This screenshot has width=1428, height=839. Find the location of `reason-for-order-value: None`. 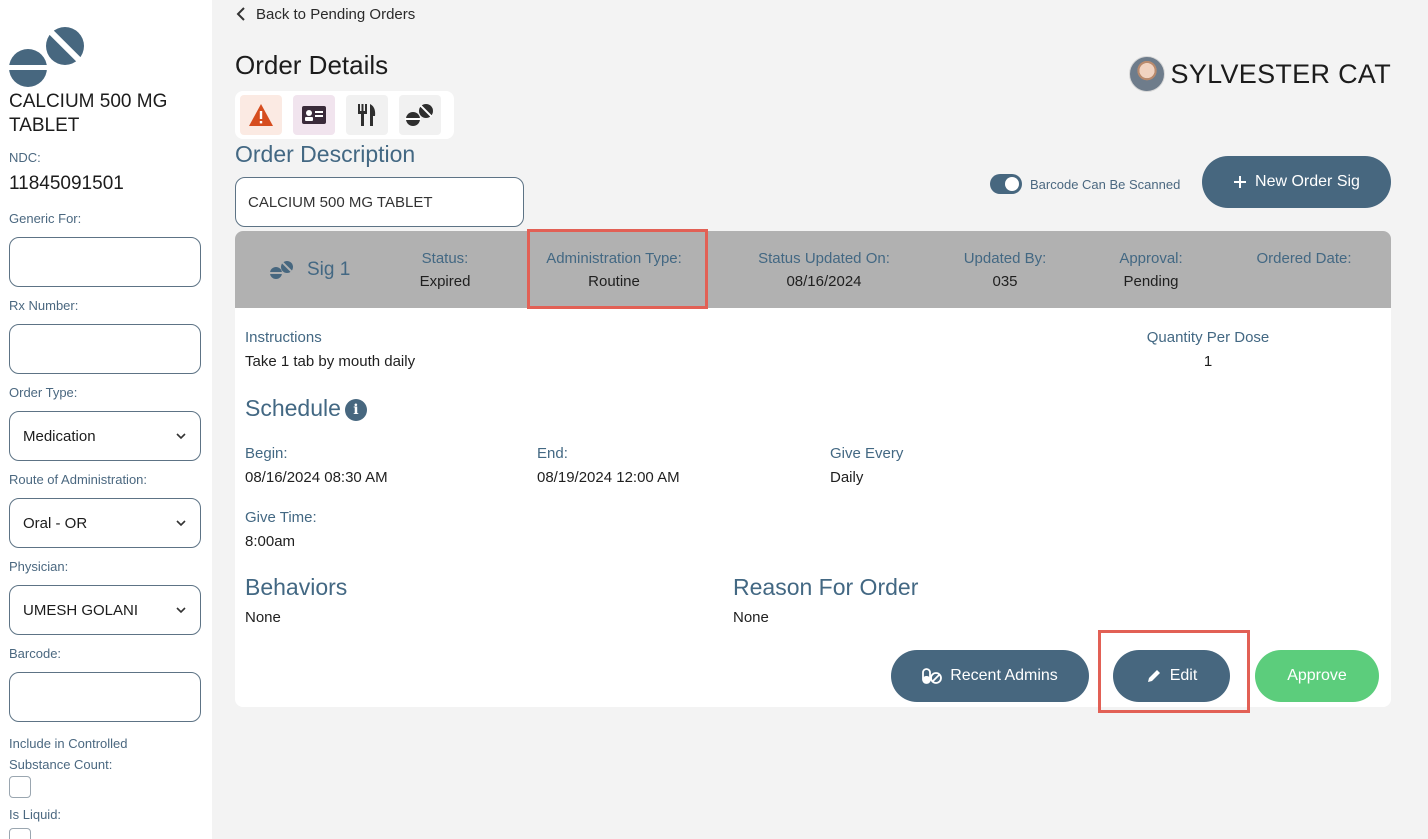

reason-for-order-value: None is located at coordinates (751, 617).